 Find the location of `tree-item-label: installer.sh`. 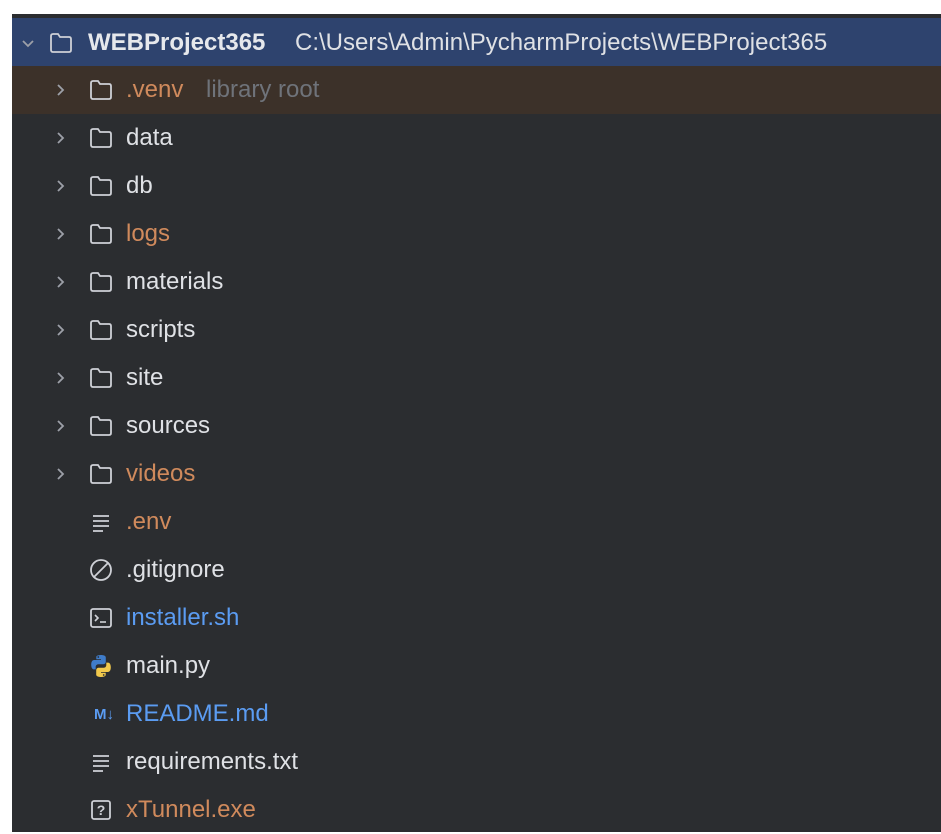

tree-item-label: installer.sh is located at coordinates (183, 617).